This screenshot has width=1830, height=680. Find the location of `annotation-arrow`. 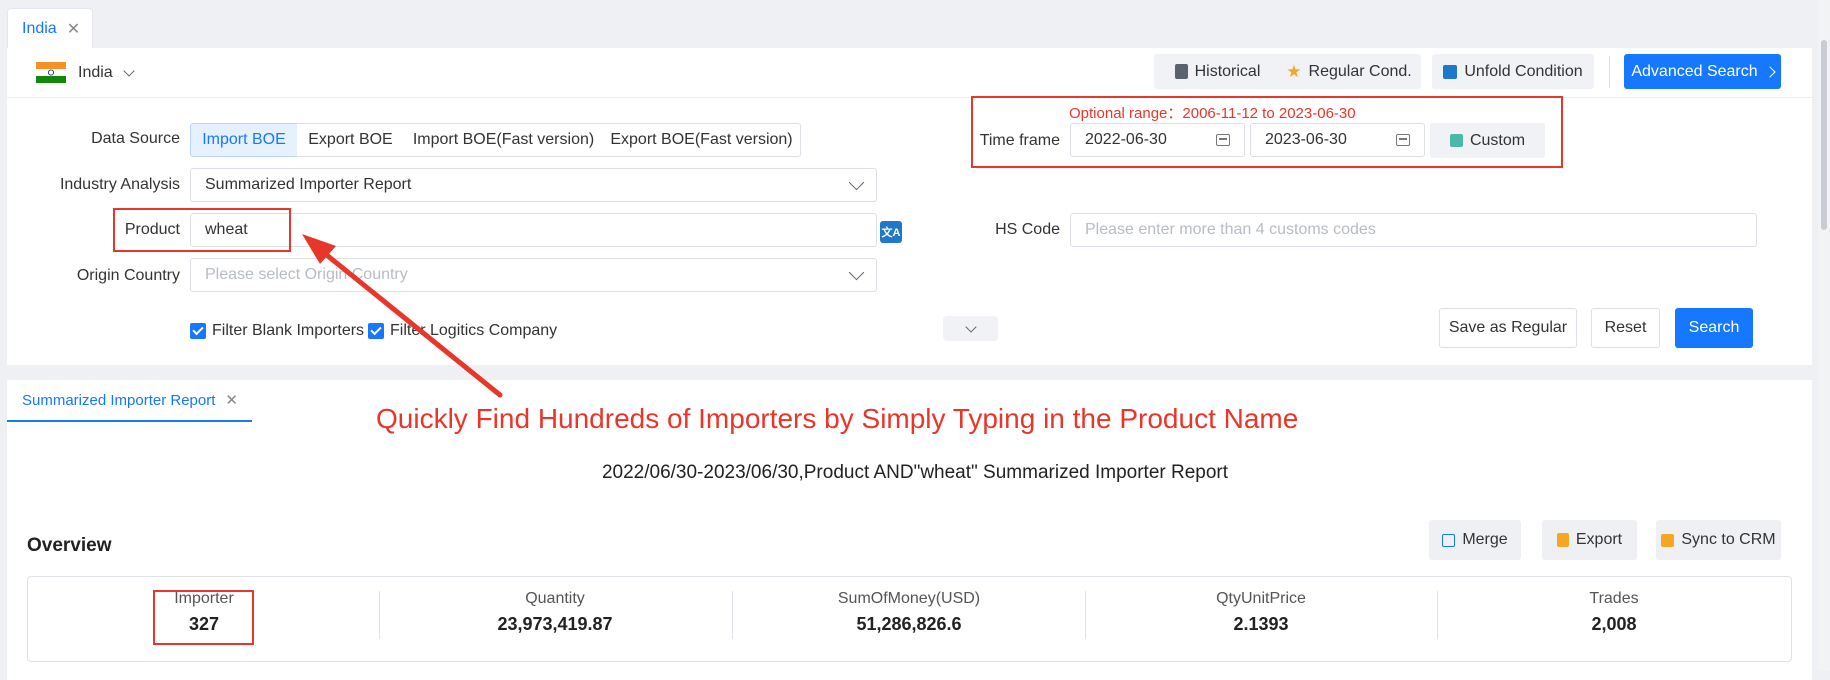

annotation-arrow is located at coordinates (402, 316).